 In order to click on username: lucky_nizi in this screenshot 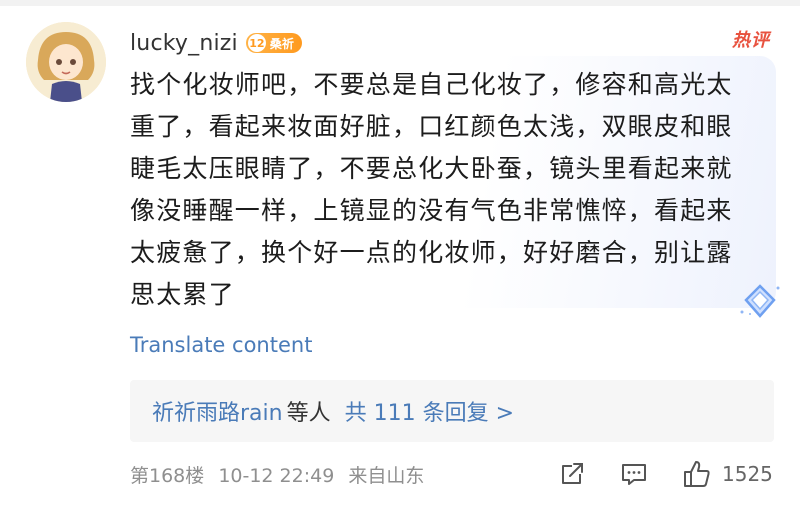, I will do `click(184, 43)`.